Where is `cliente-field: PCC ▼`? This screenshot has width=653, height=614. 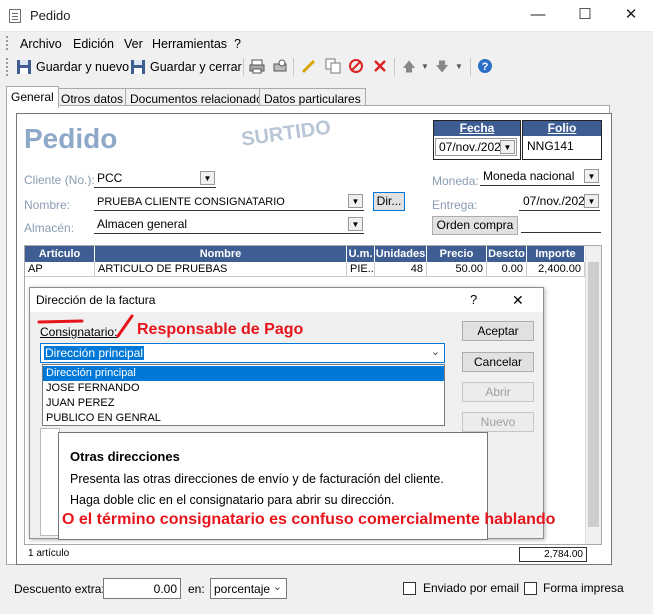 cliente-field: PCC ▼ is located at coordinates (155, 179).